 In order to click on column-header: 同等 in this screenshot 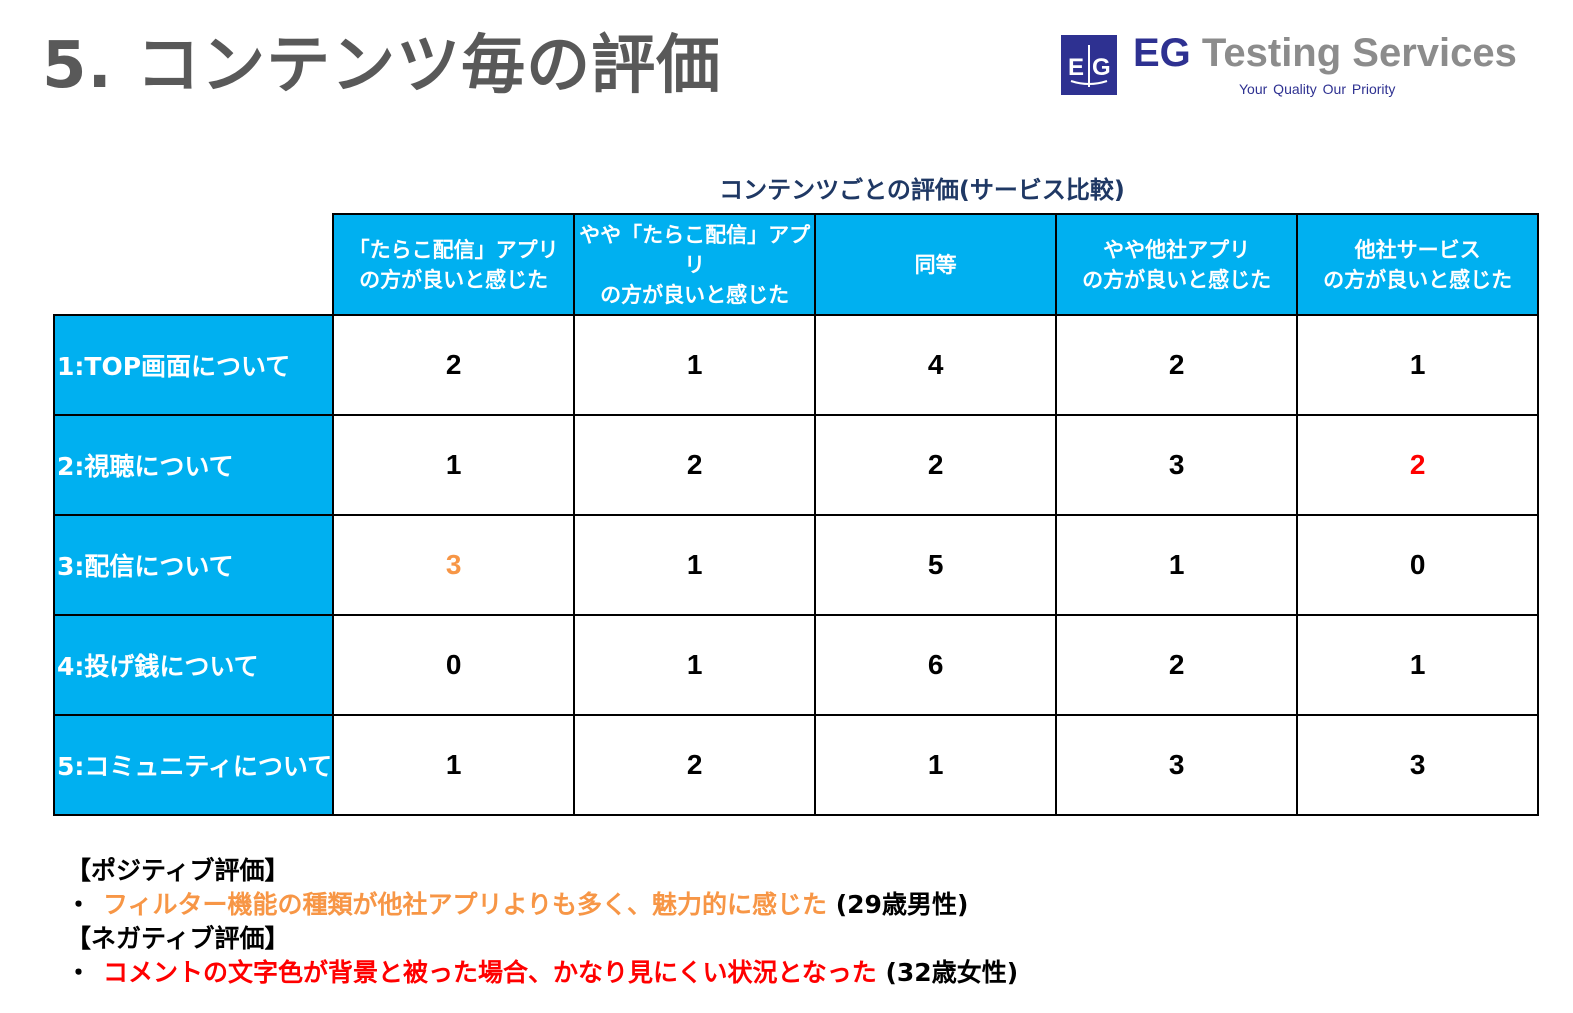, I will do `click(936, 264)`.